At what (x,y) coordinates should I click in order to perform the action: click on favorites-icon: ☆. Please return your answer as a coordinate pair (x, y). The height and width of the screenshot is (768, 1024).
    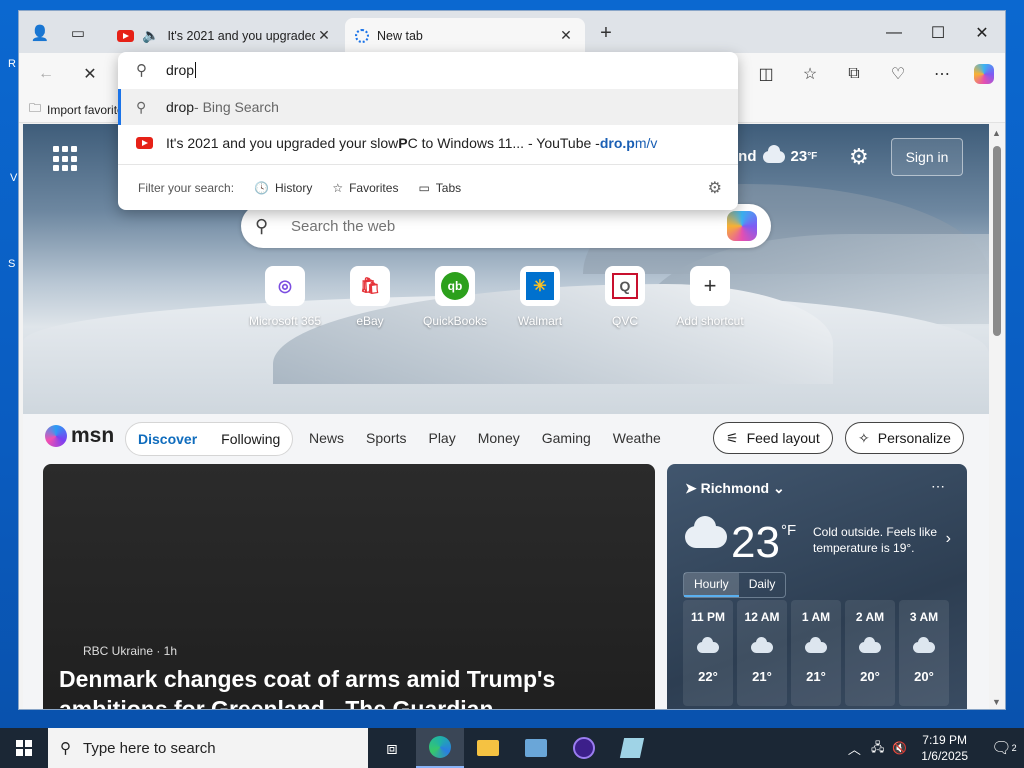
    Looking at the image, I should click on (810, 74).